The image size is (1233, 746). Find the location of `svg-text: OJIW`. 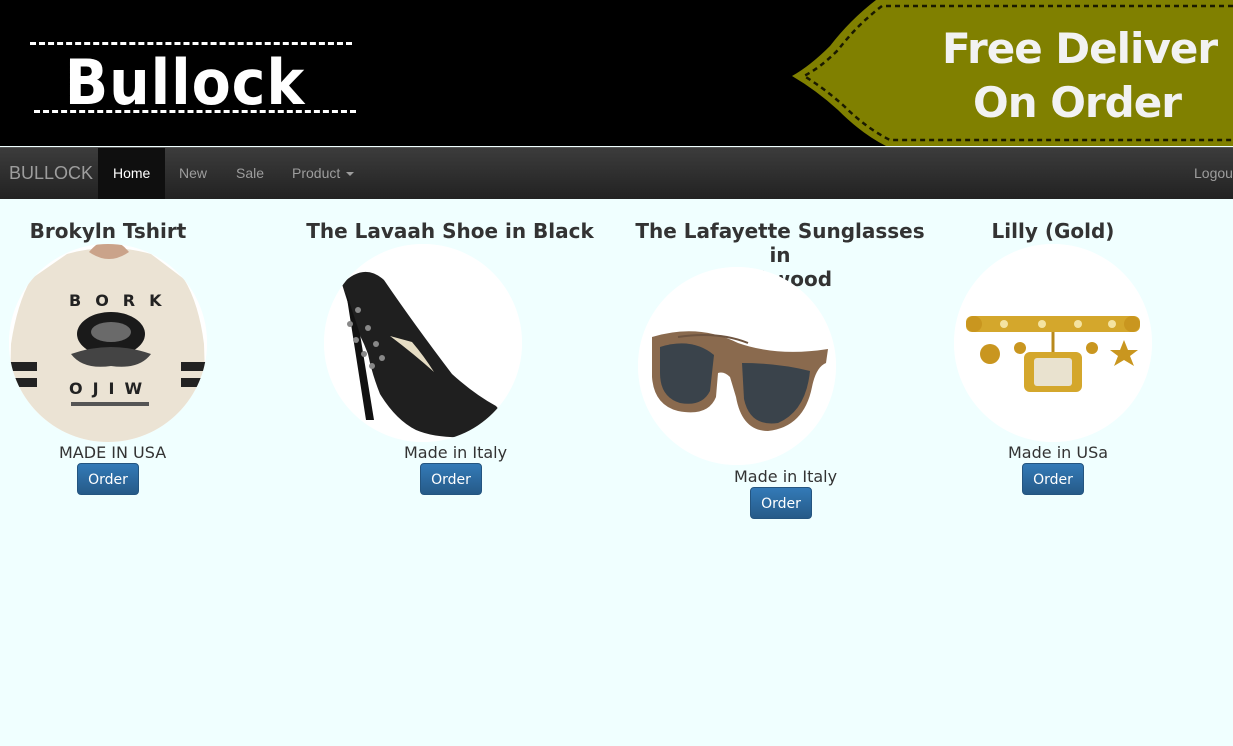

svg-text: OJIW is located at coordinates (110, 388).